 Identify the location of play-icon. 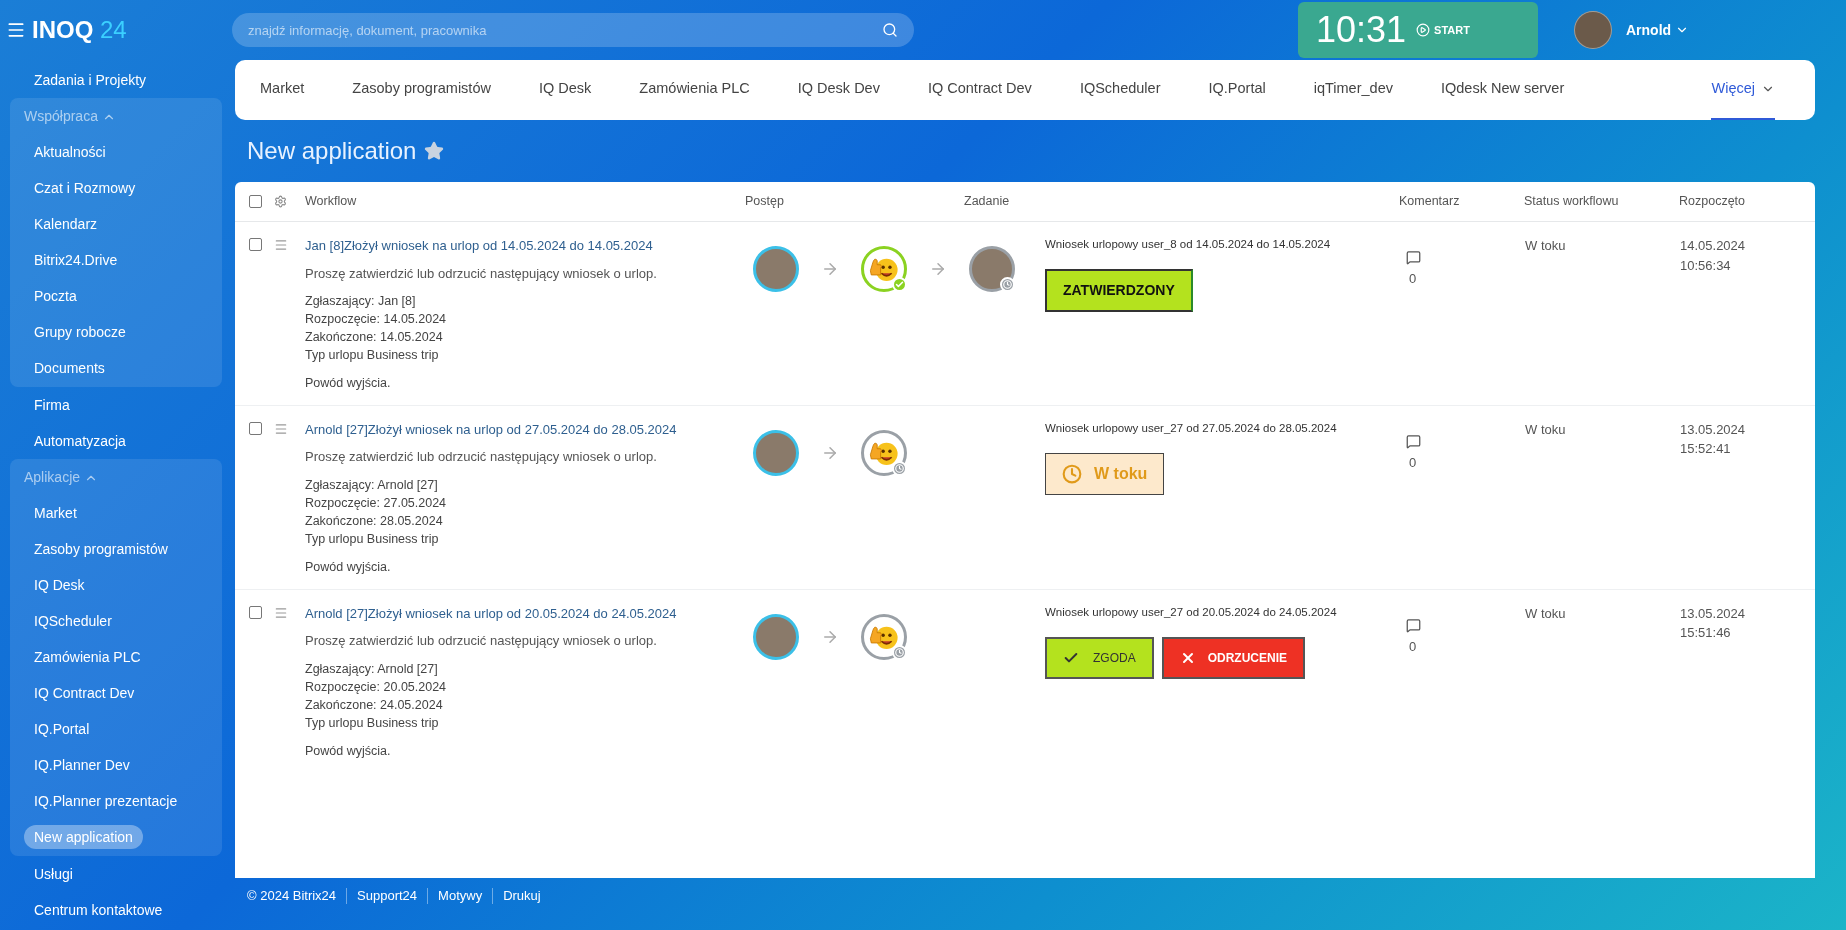
(1423, 30).